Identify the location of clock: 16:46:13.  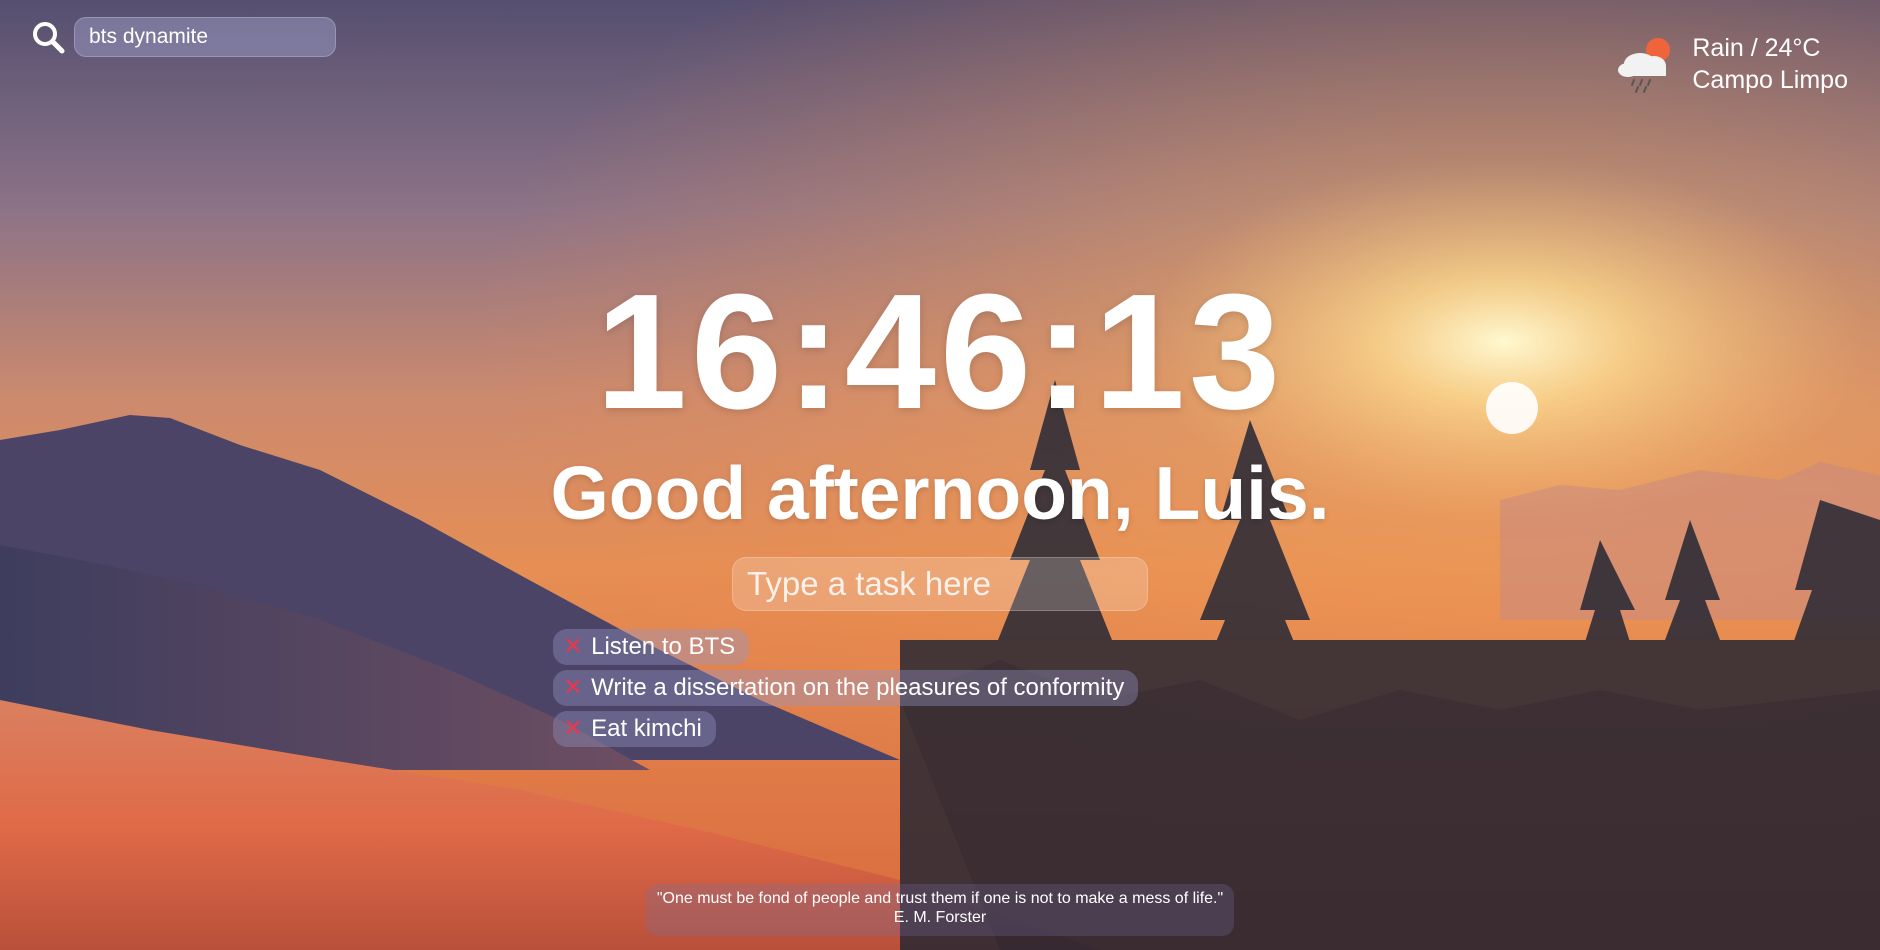
(940, 351).